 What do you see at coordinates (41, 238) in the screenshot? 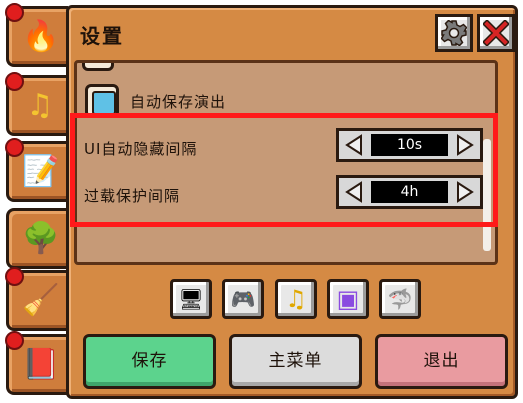
I see `bonsai-icon: 🌳` at bounding box center [41, 238].